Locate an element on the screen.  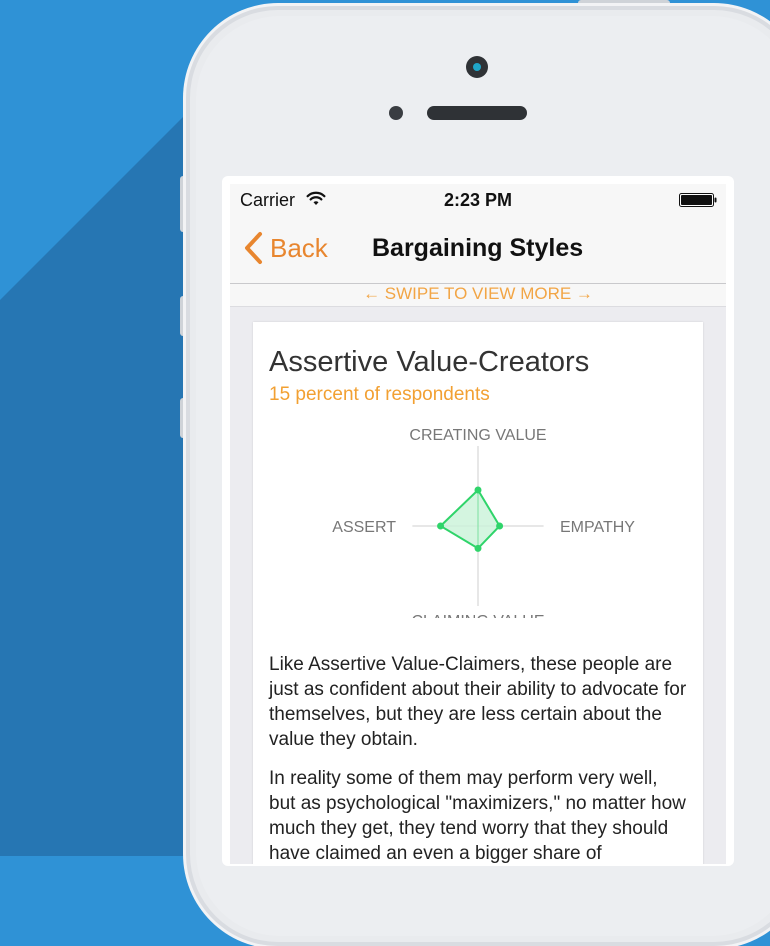
navigation-bar: Back Bargaining Styles is located at coordinates (478, 250).